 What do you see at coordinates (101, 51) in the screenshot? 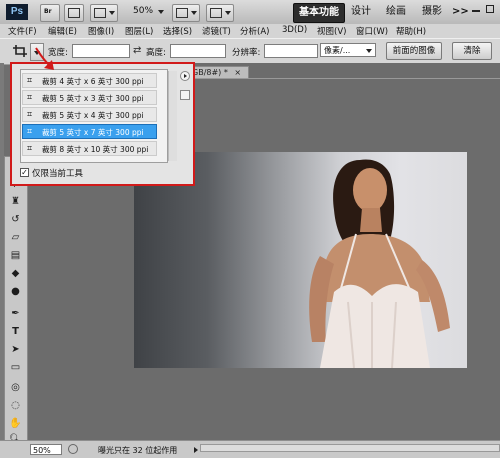
I see `width-input` at bounding box center [101, 51].